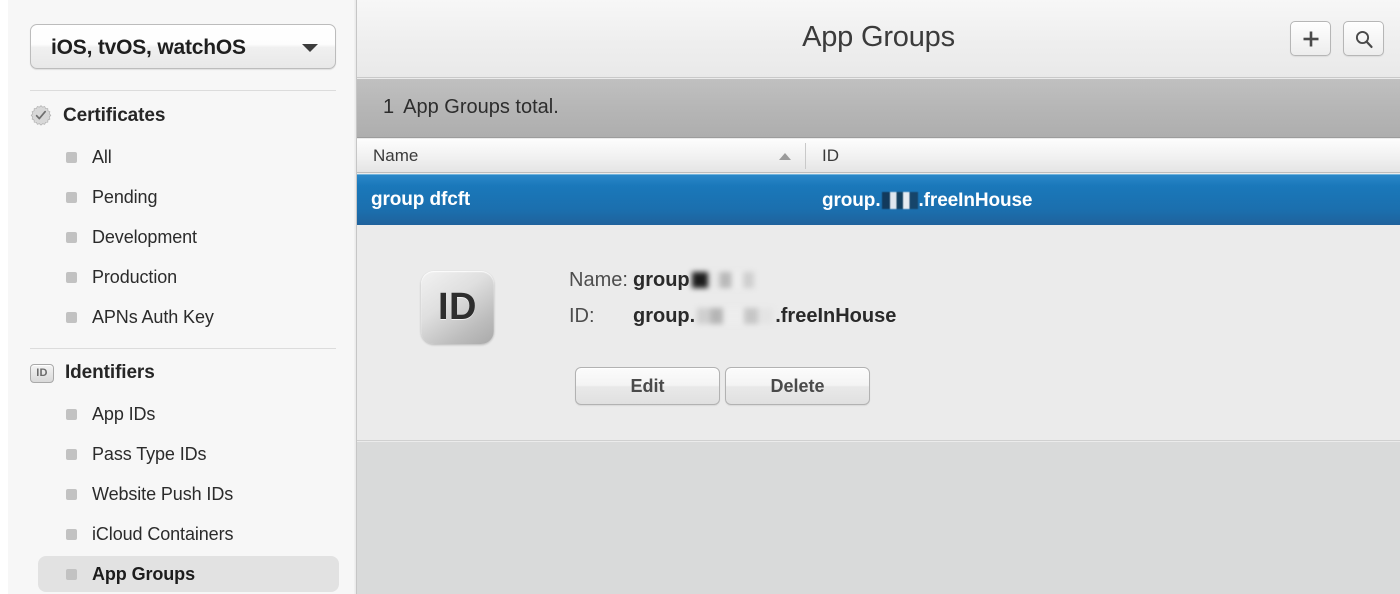 The width and height of the screenshot is (1400, 594). What do you see at coordinates (878, 156) in the screenshot?
I see `table-header: Name ID` at bounding box center [878, 156].